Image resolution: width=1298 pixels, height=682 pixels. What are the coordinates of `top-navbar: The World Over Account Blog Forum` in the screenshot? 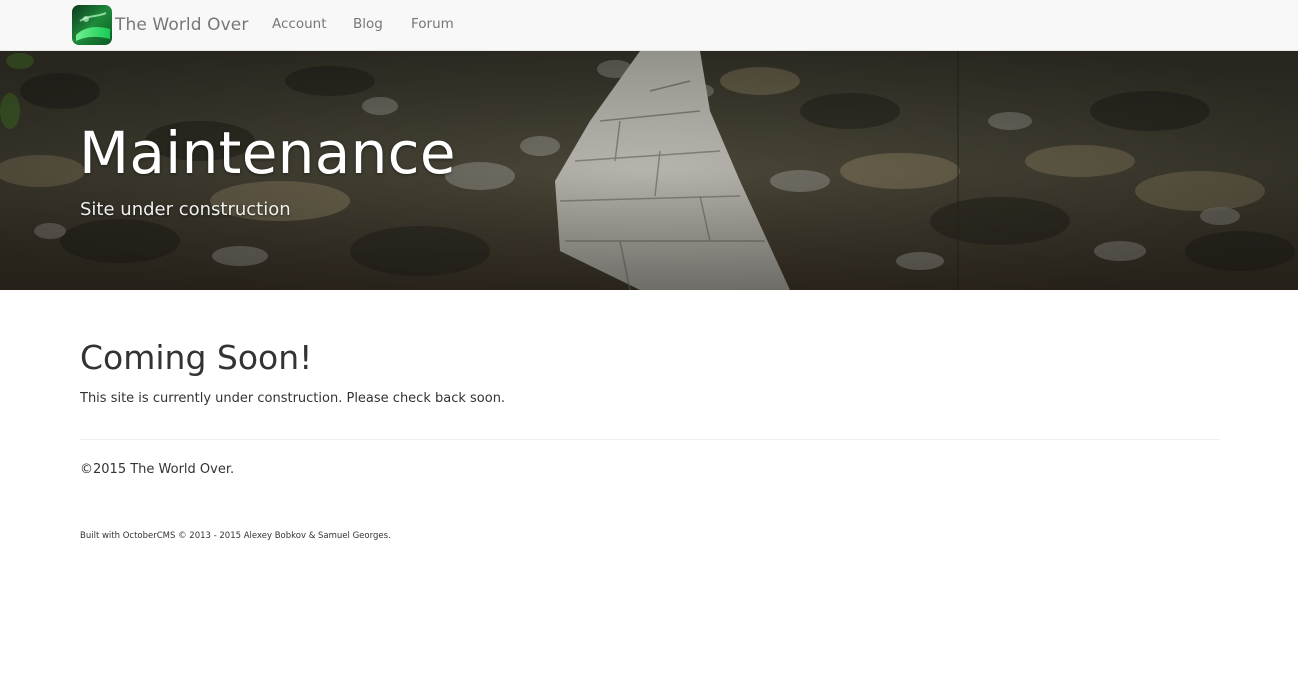 It's located at (649, 25).